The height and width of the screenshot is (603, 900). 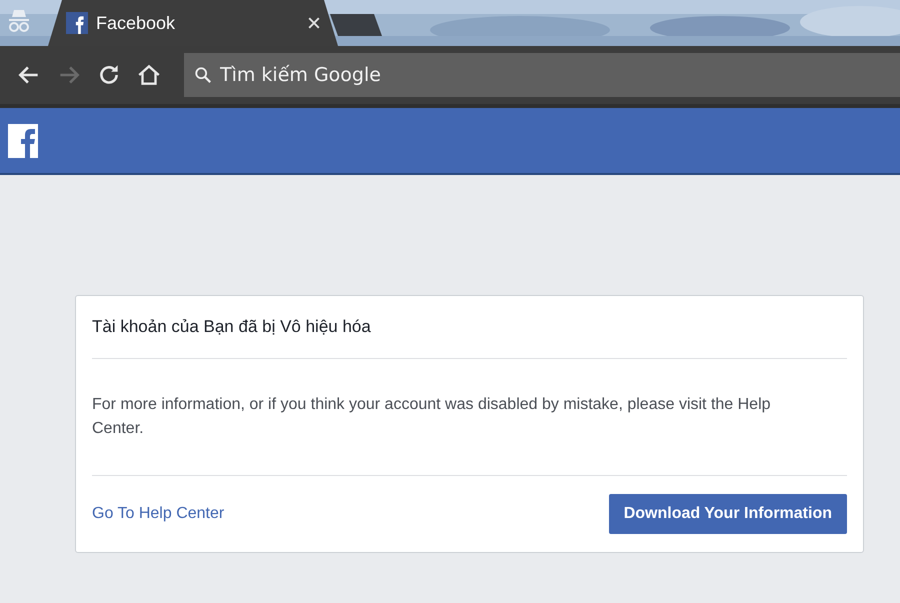 What do you see at coordinates (232, 327) in the screenshot?
I see `dialog-title: Tài khoản của Bạn đã bị Vô hiệu hóa` at bounding box center [232, 327].